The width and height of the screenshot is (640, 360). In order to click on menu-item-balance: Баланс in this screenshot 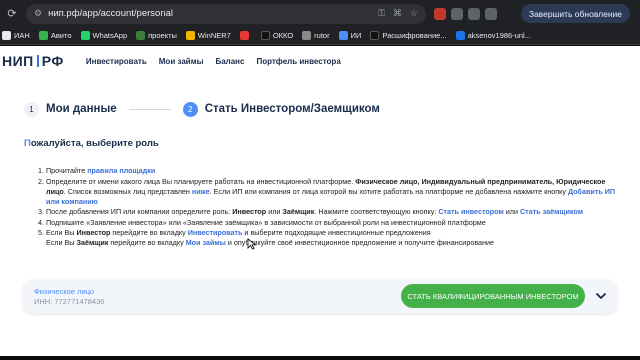, I will do `click(229, 61)`.